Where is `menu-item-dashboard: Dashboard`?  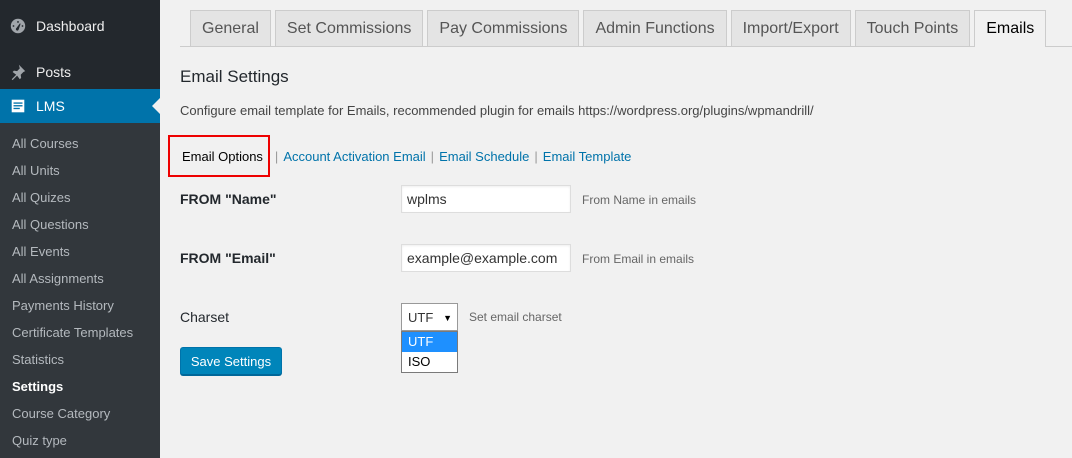 menu-item-dashboard: Dashboard is located at coordinates (80, 26).